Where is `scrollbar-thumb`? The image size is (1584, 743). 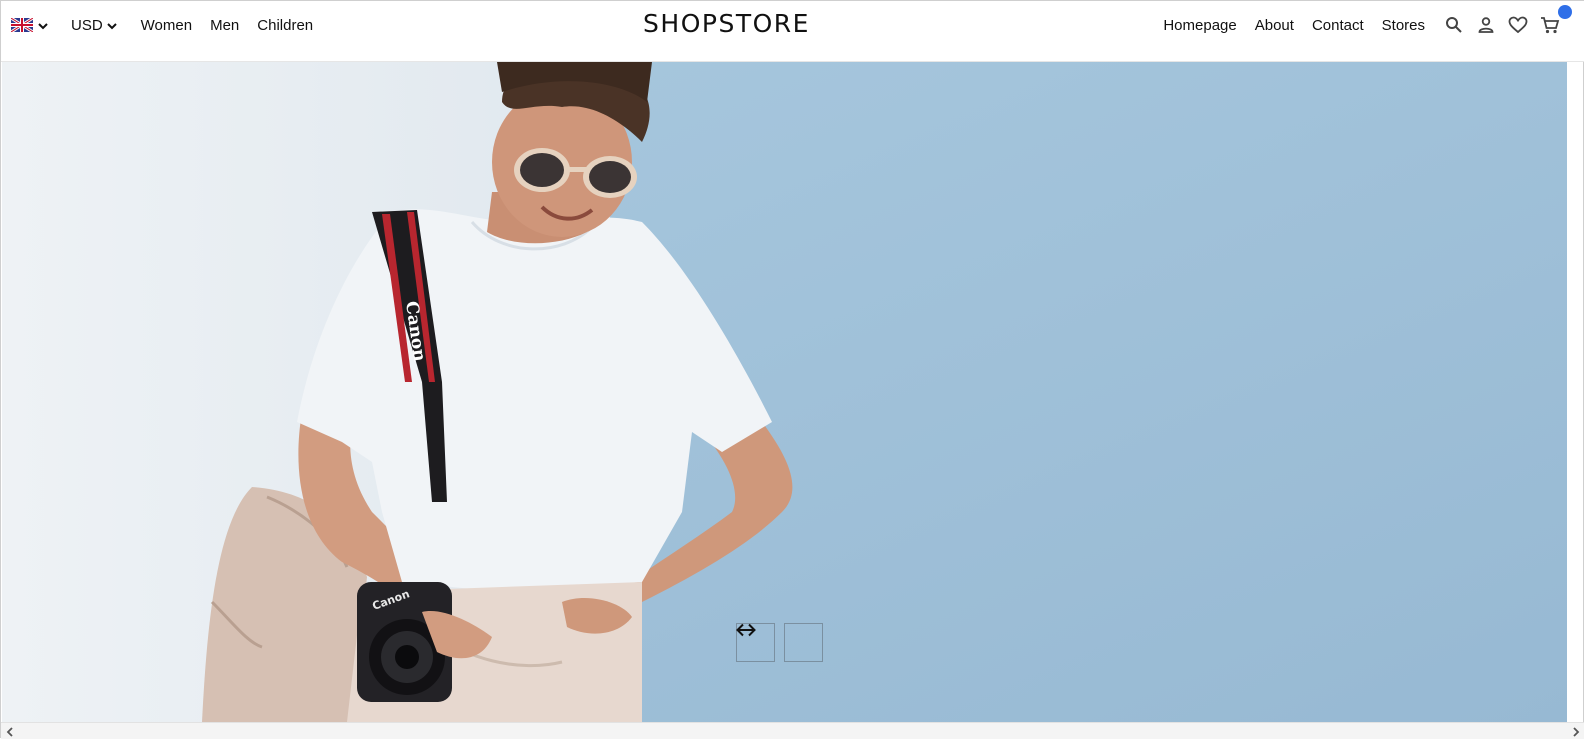 scrollbar-thumb is located at coordinates (793, 731).